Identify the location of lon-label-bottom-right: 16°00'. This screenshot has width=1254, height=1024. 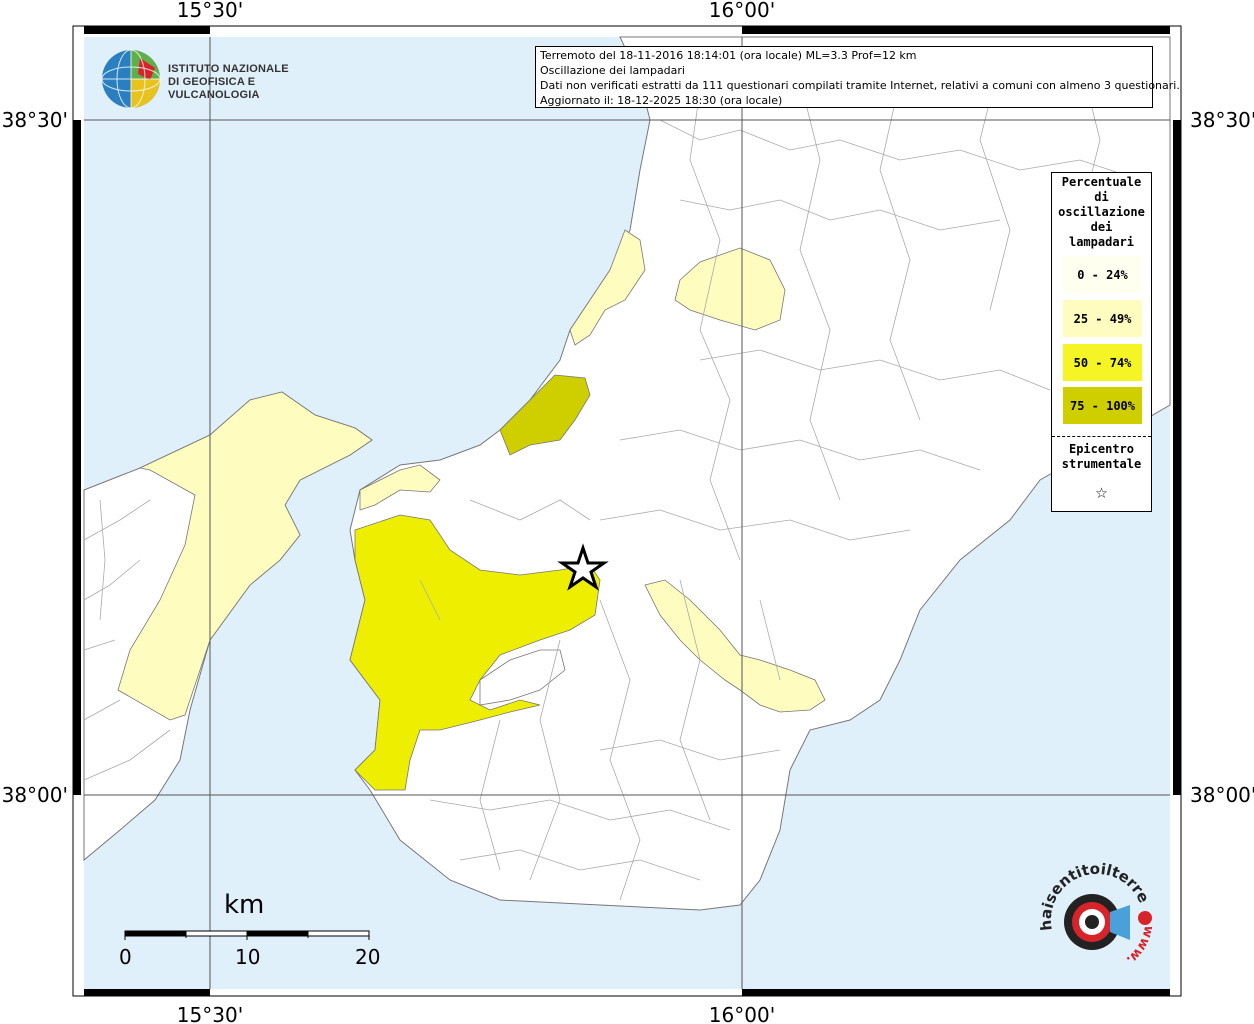
(742, 1013).